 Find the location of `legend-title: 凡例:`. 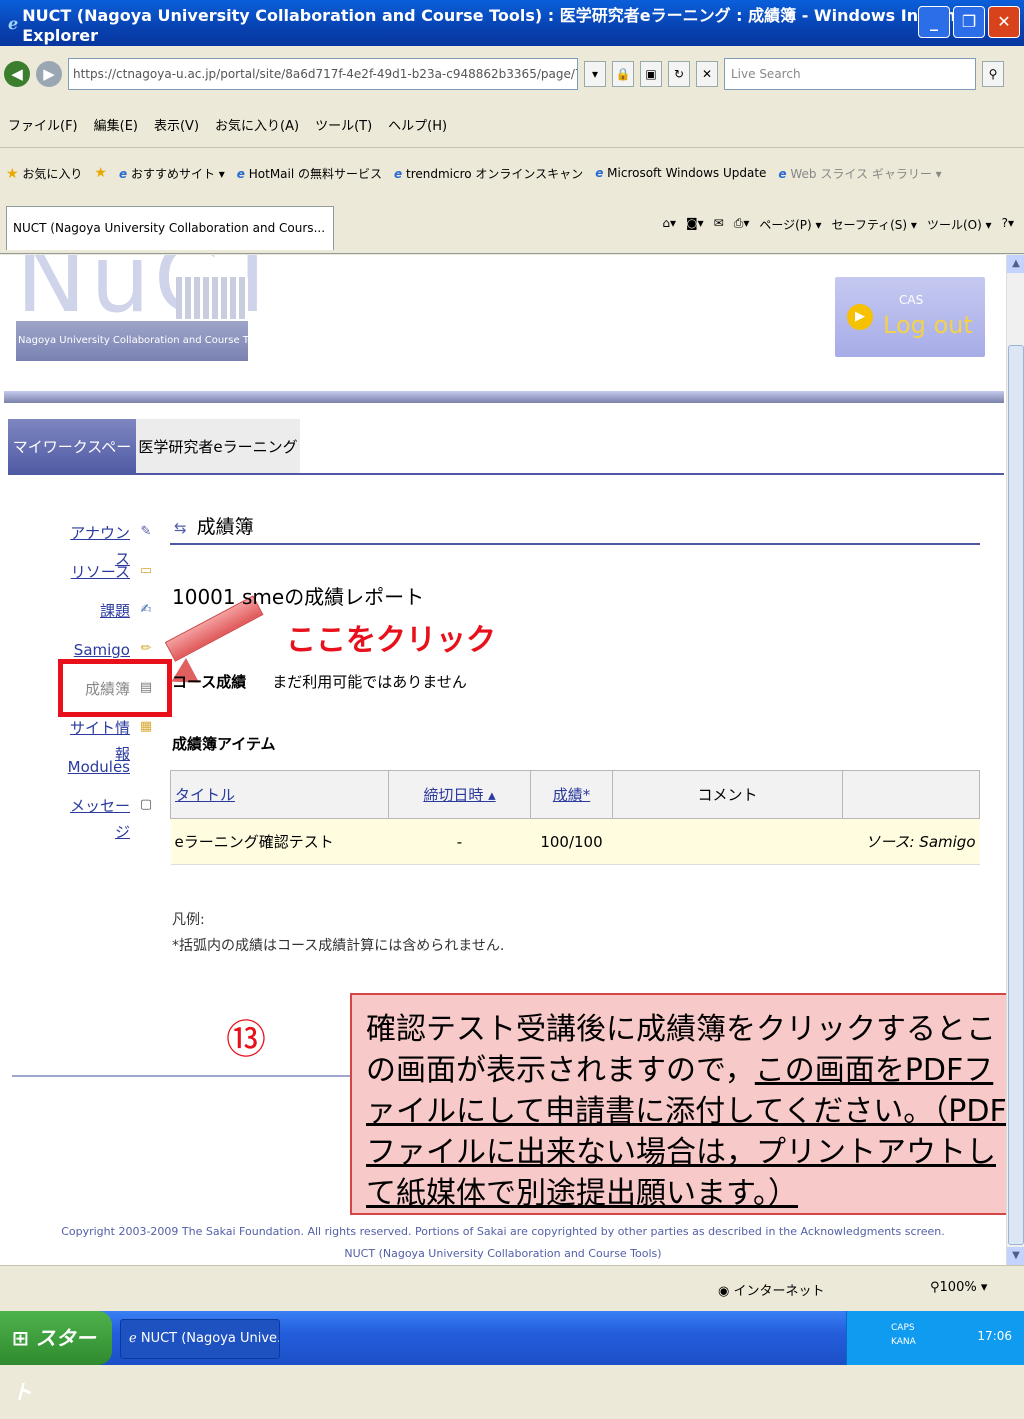

legend-title: 凡例: is located at coordinates (188, 920).